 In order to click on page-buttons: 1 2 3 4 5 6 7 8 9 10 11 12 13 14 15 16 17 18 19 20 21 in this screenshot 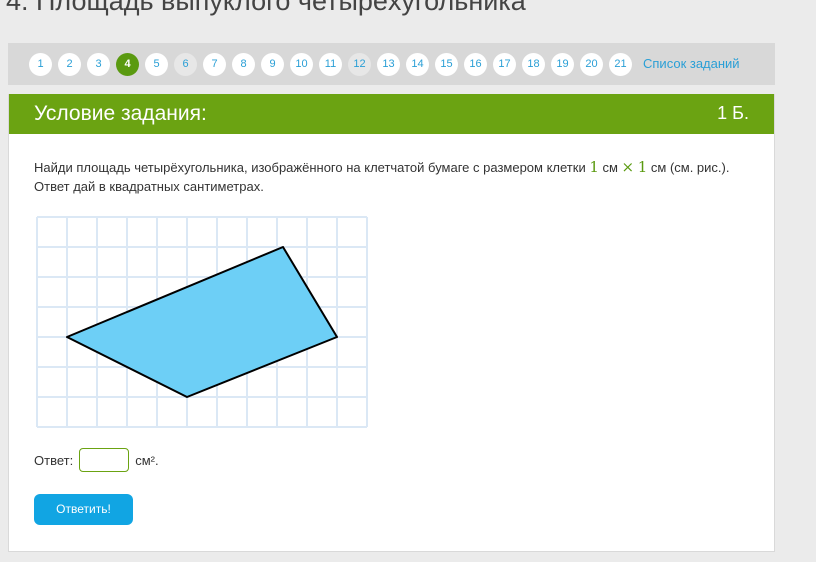, I will do `click(333, 64)`.